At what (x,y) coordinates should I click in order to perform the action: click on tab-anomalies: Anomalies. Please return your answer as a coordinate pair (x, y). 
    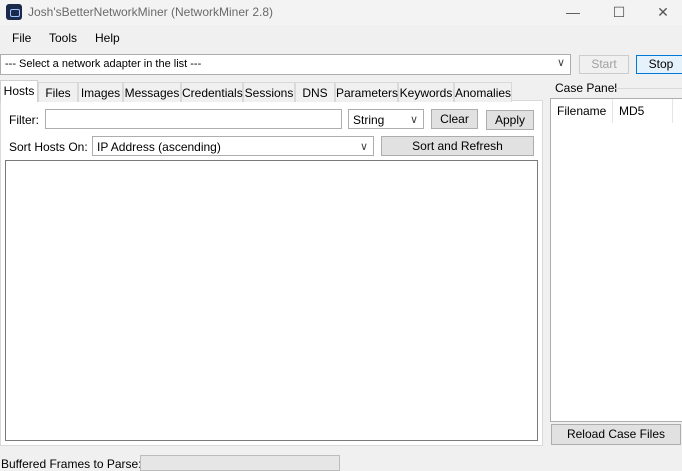
    Looking at the image, I should click on (483, 92).